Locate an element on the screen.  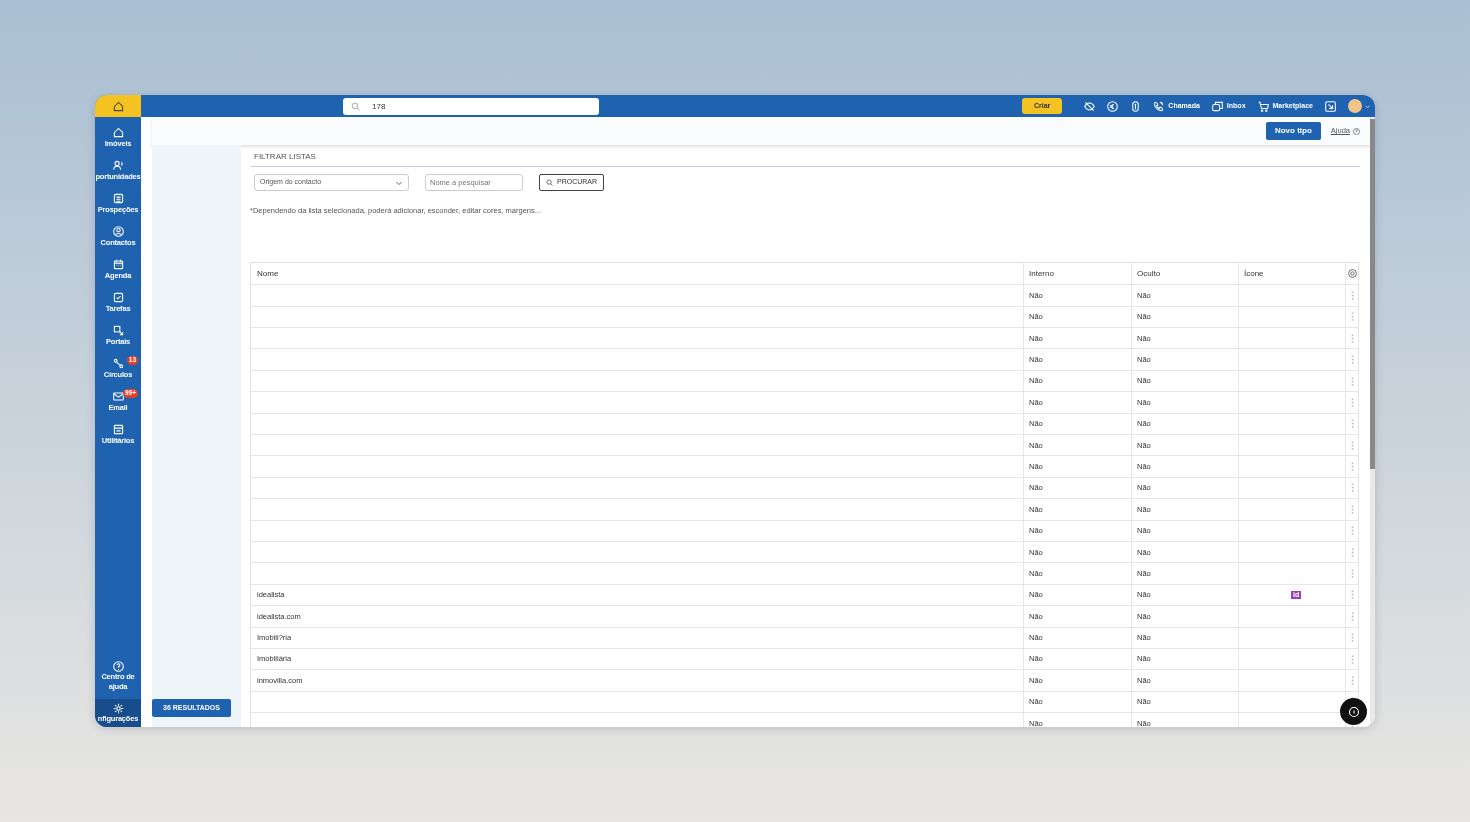
cart-icon is located at coordinates (1263, 106).